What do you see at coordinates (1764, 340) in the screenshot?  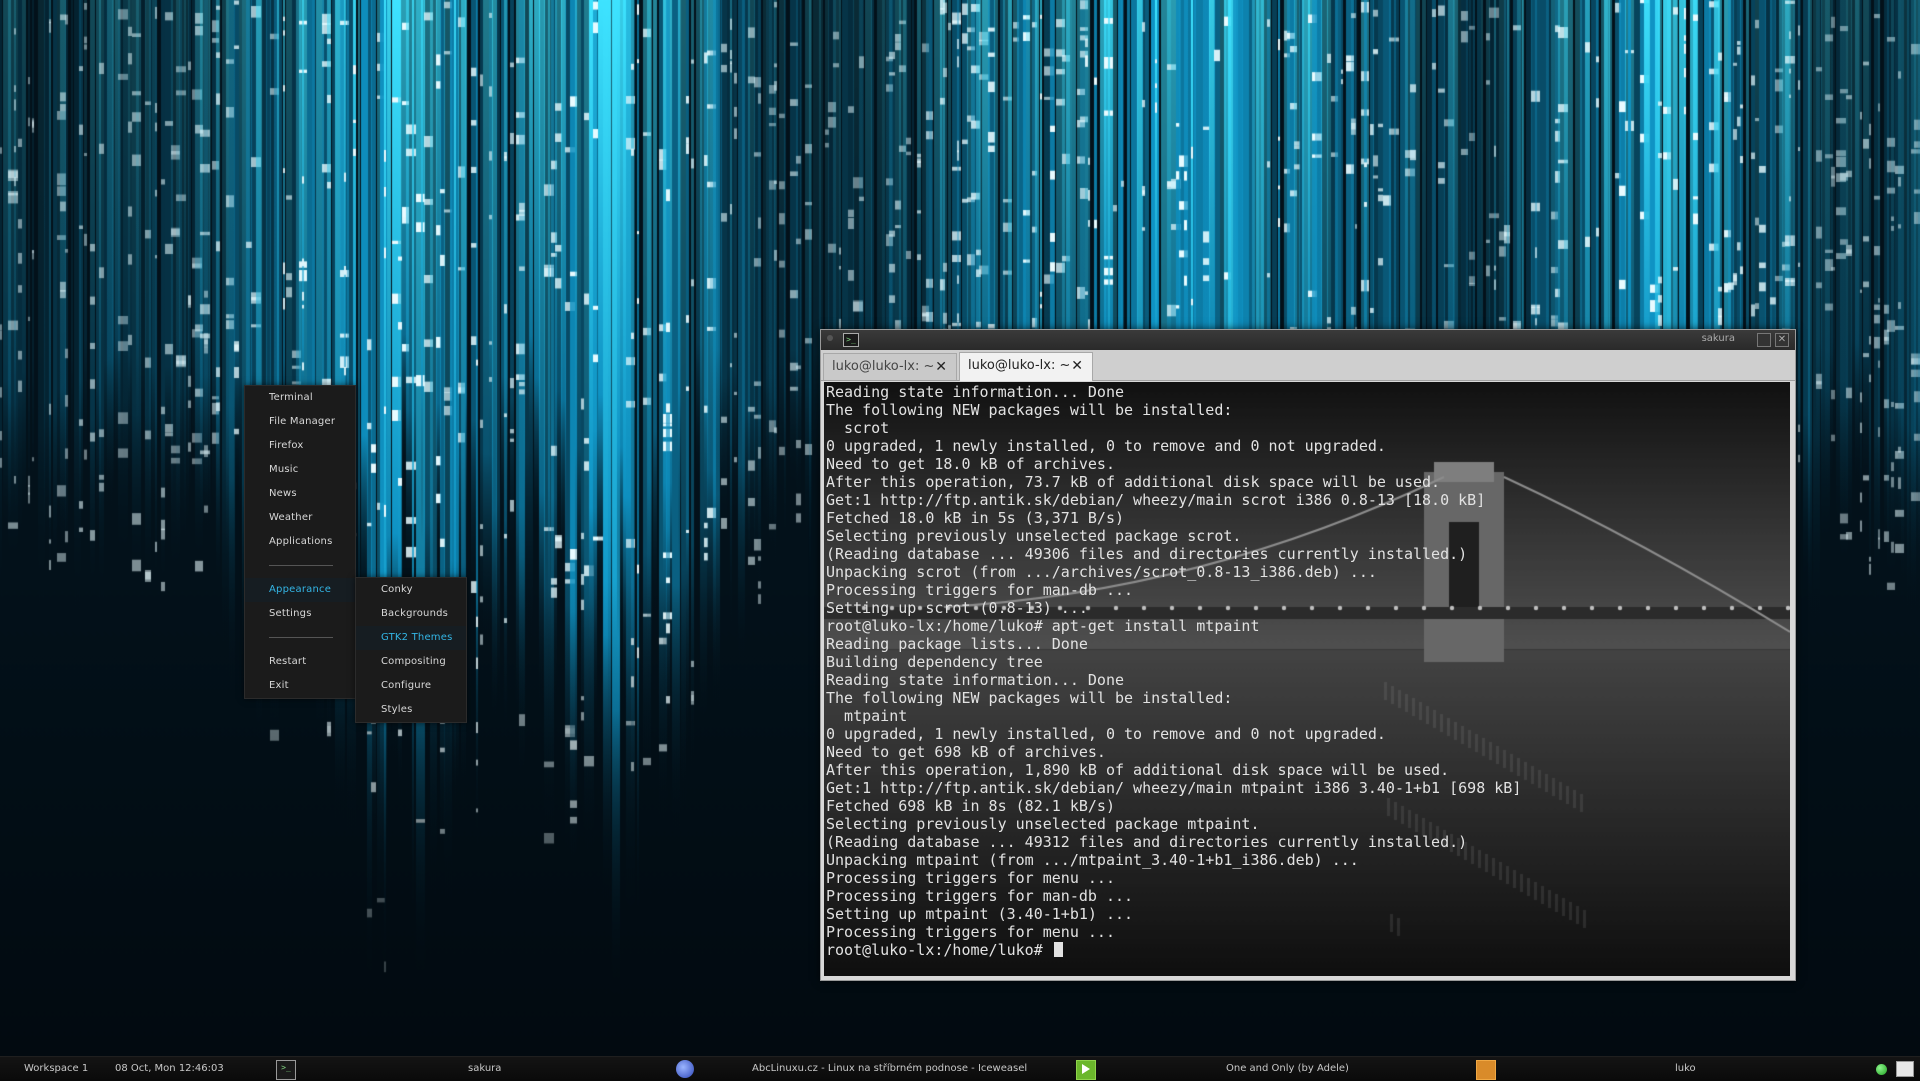 I see `maximize-button` at bounding box center [1764, 340].